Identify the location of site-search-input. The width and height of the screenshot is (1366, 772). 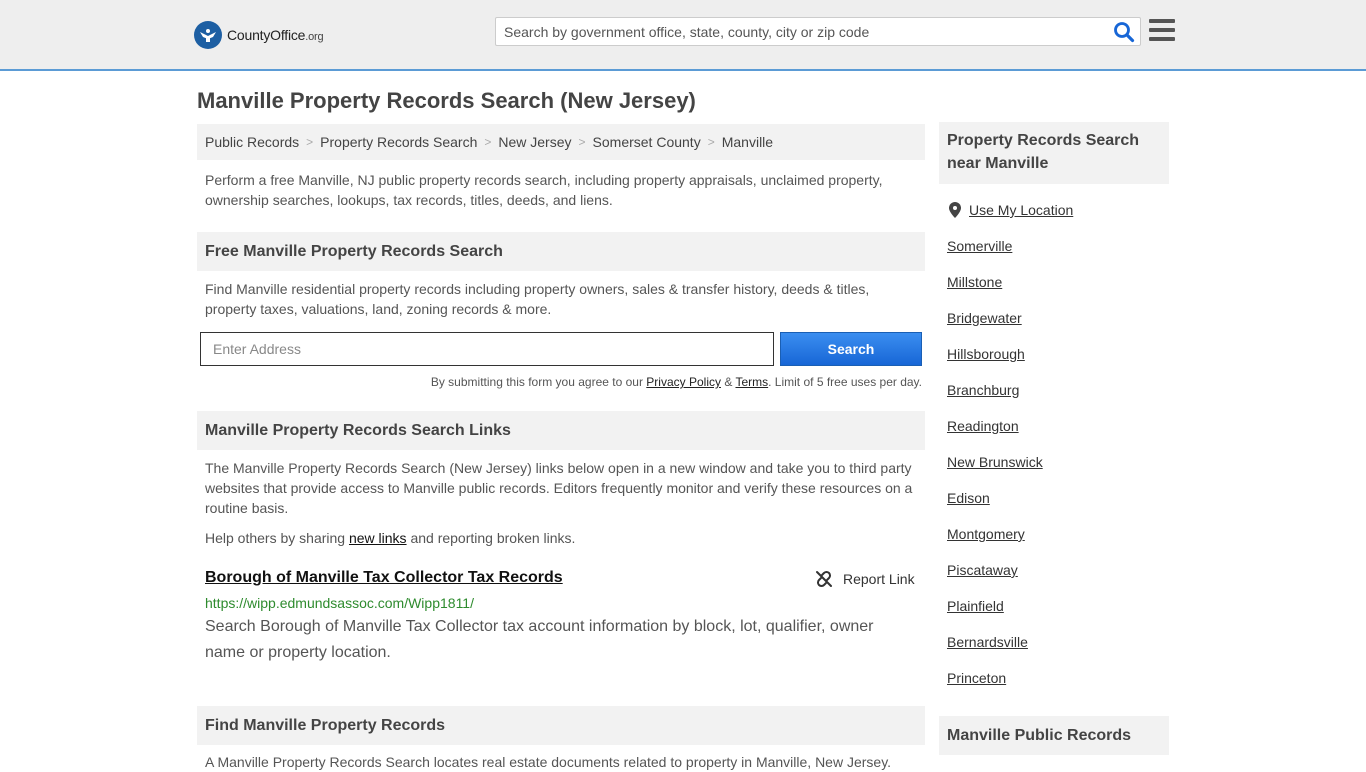
(801, 31).